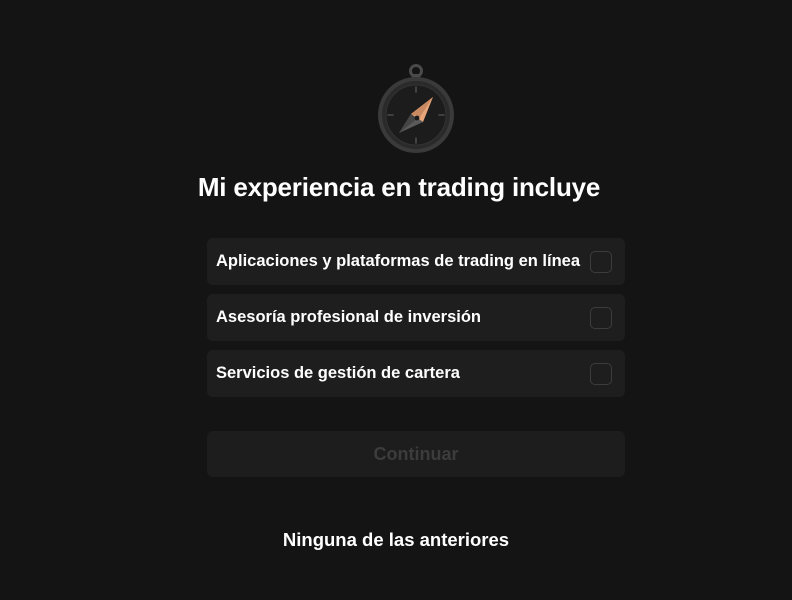 The image size is (792, 600). I want to click on option-professional-investment-advice: Asesoría profesional de inversión, so click(416, 317).